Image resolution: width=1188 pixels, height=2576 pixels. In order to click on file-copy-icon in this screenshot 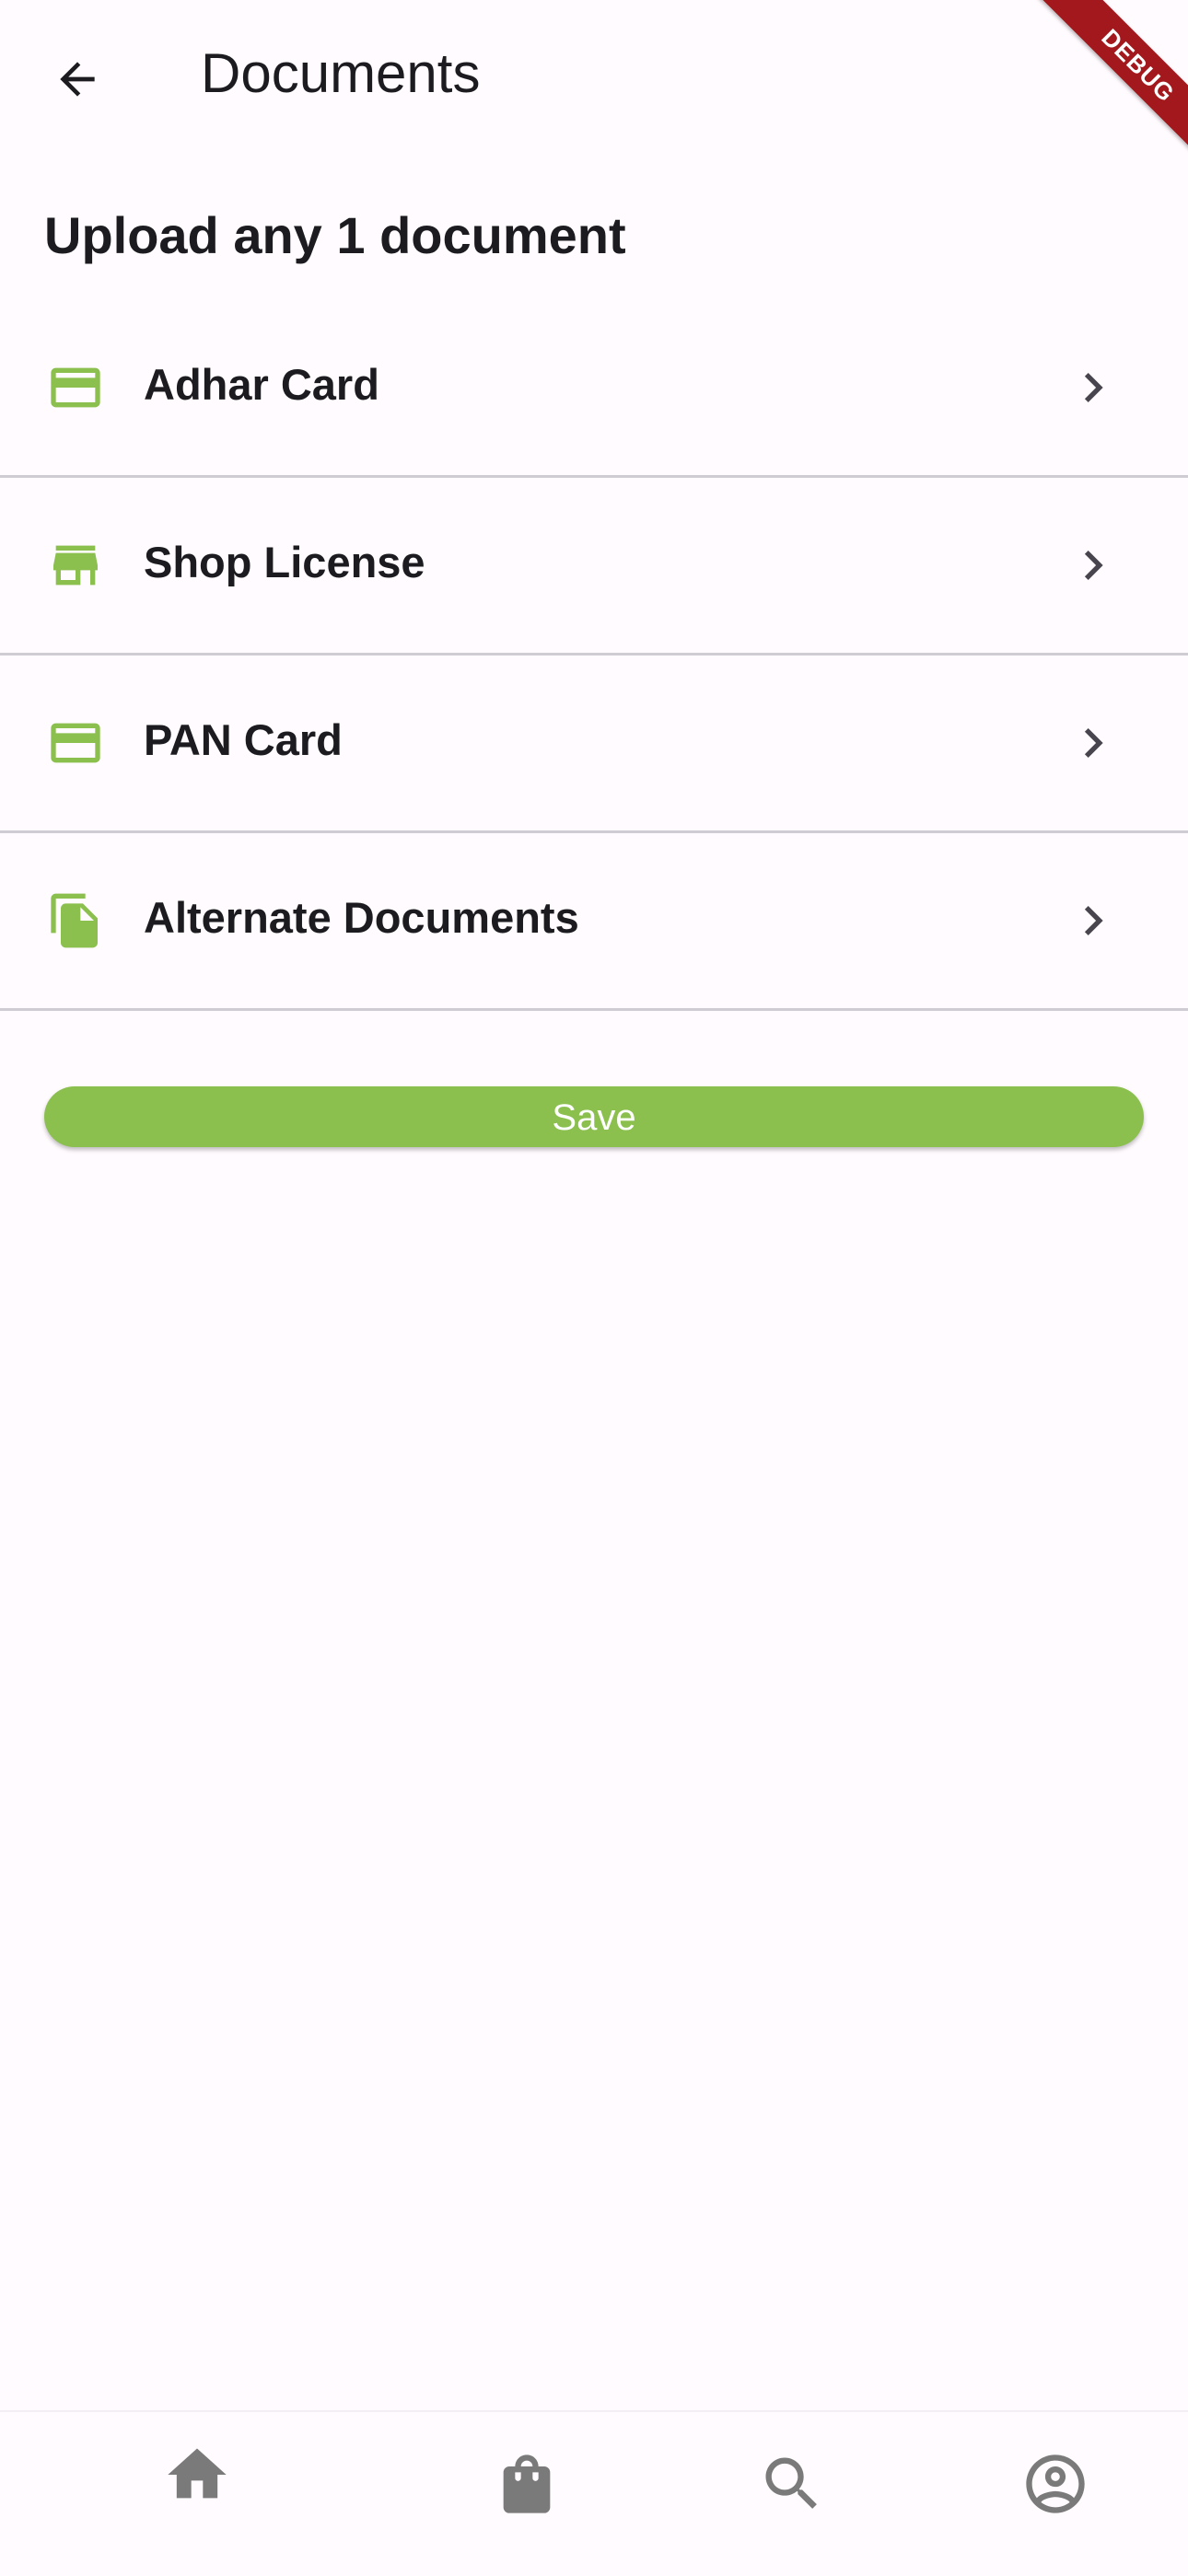, I will do `click(74, 920)`.